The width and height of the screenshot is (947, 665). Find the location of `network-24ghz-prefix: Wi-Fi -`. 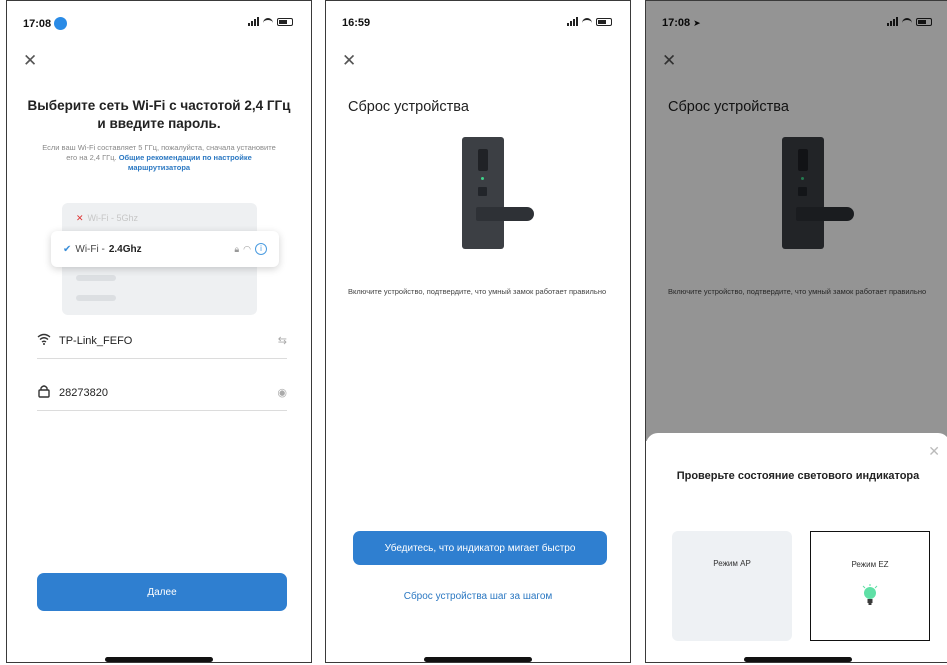

network-24ghz-prefix: Wi-Fi - is located at coordinates (90, 249).